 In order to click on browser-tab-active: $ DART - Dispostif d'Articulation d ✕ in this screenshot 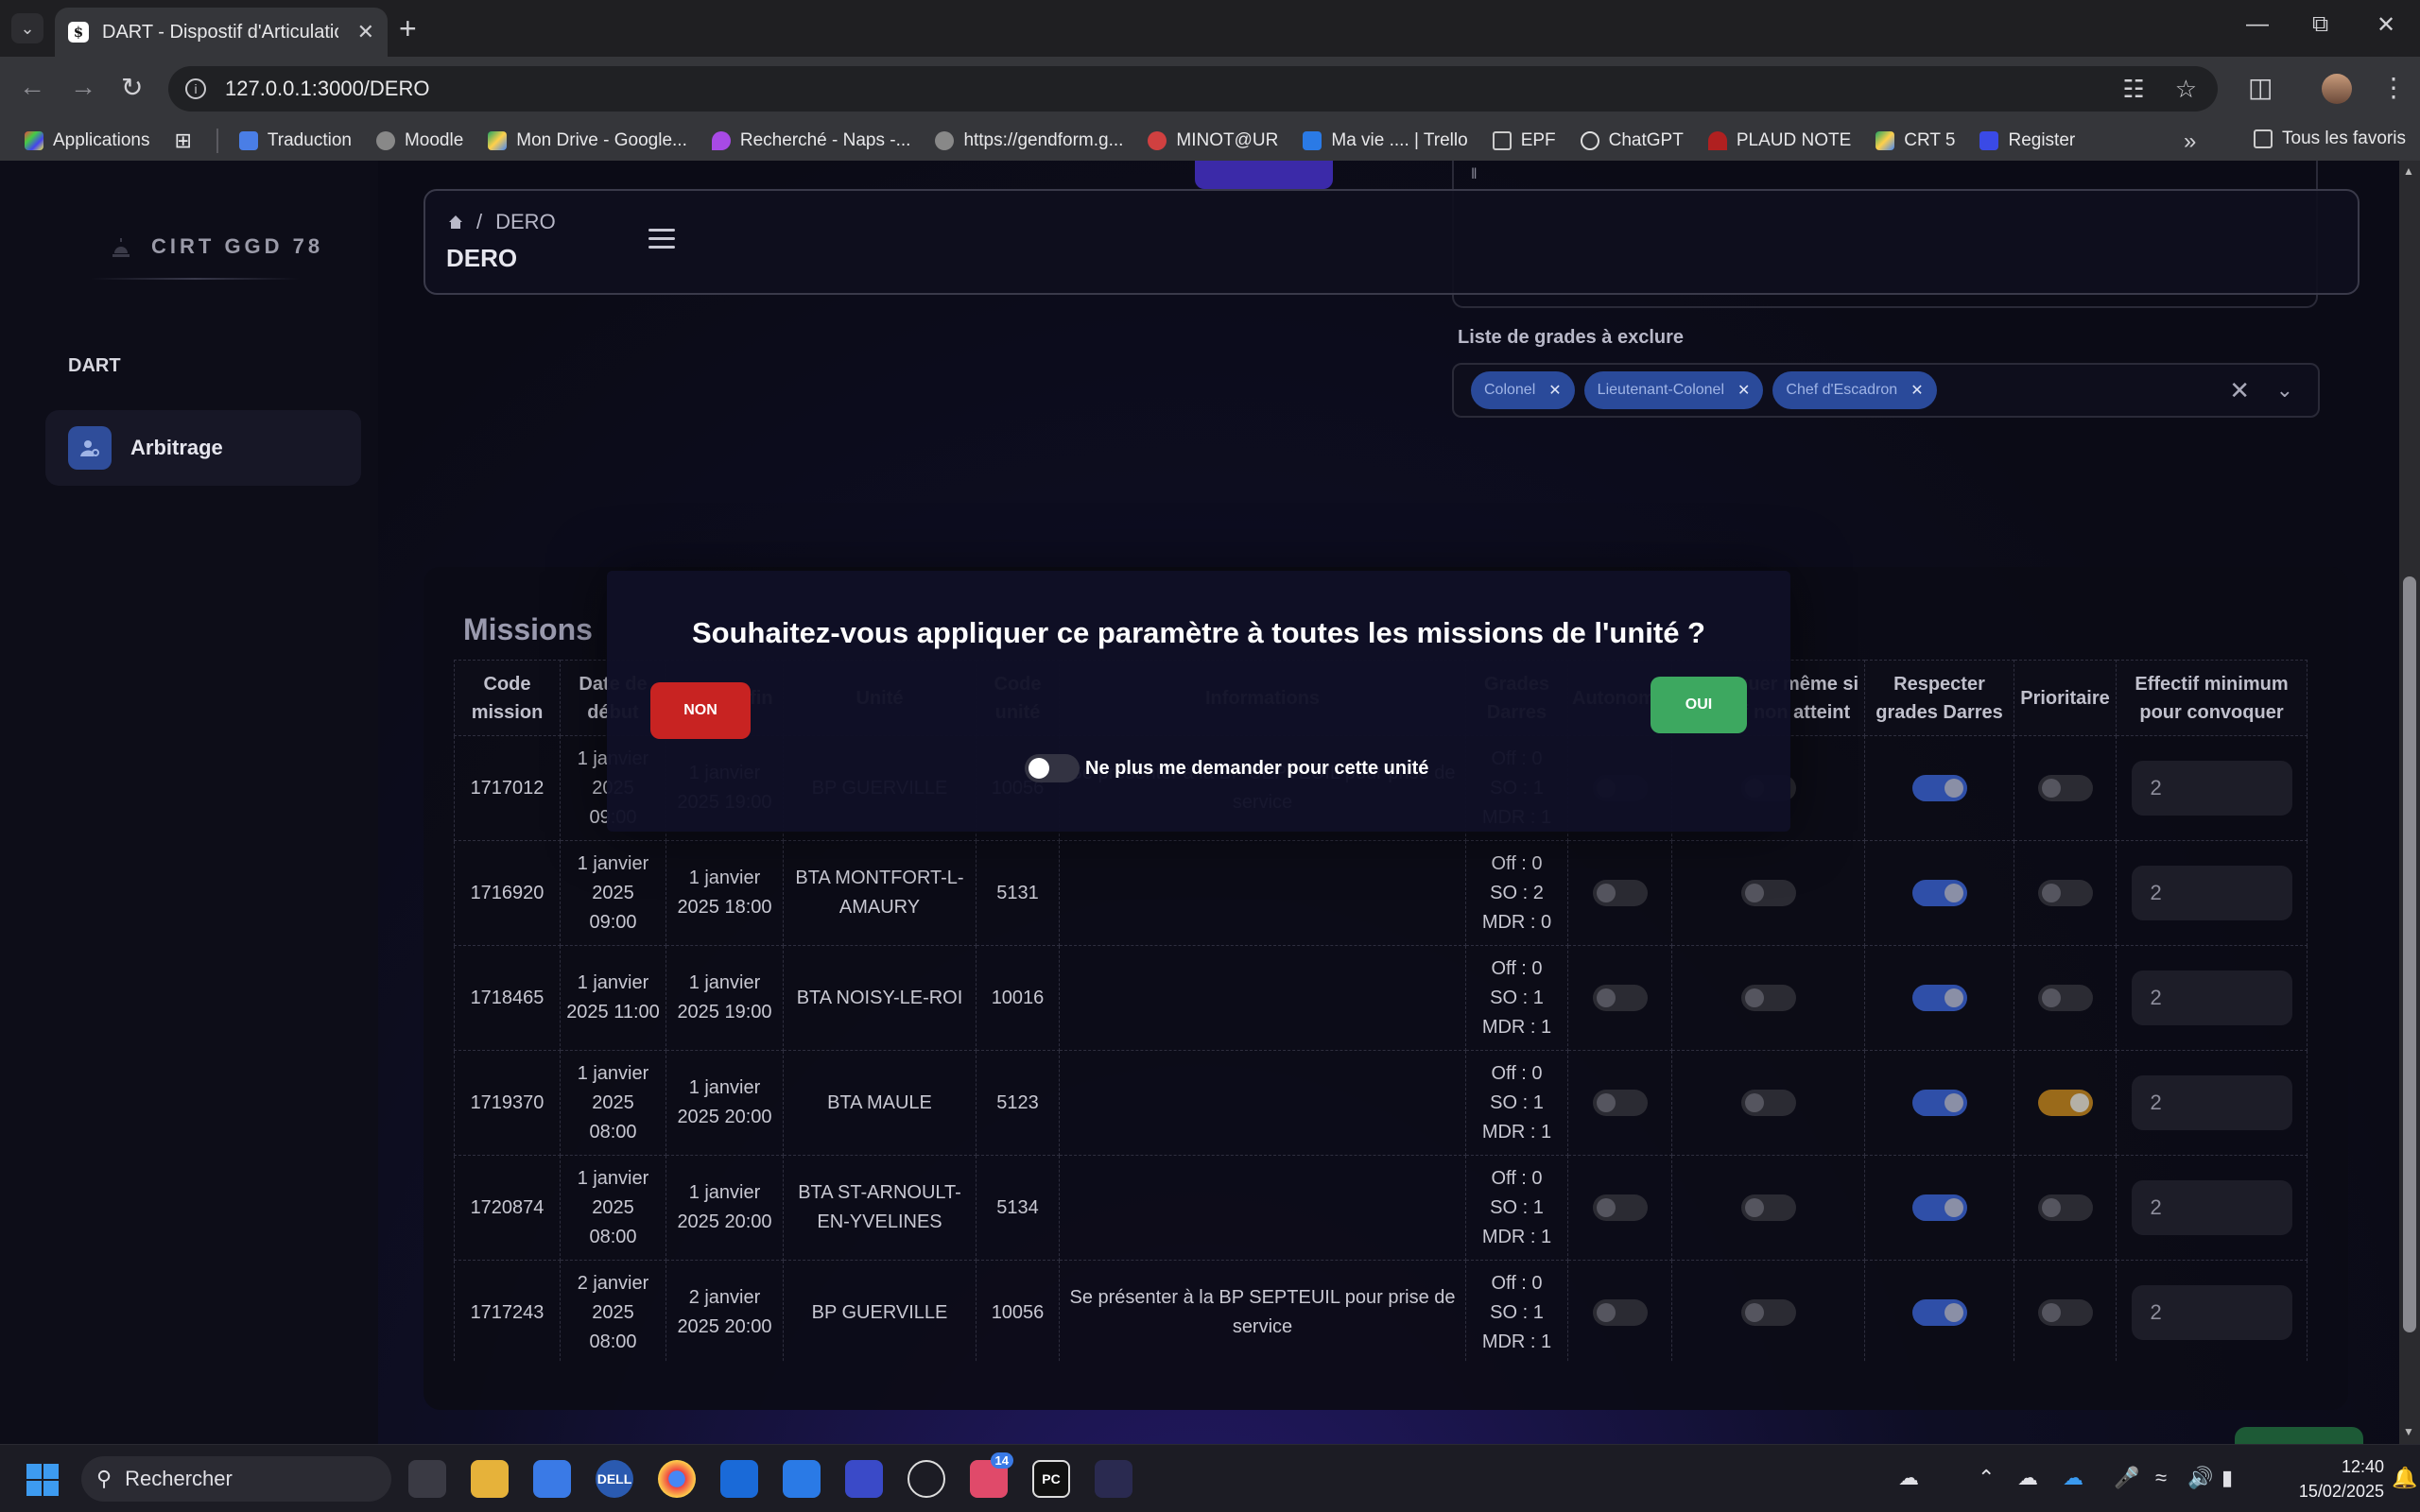, I will do `click(221, 32)`.